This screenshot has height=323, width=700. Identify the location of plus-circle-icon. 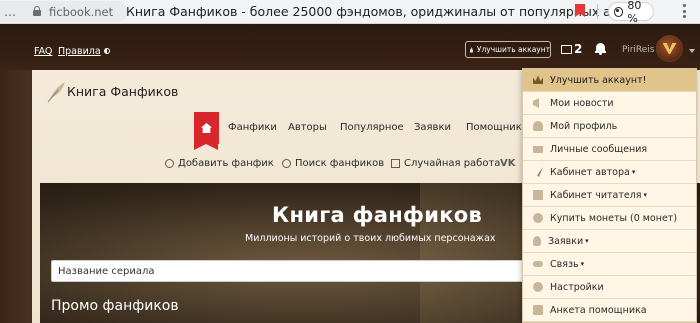
(169, 163).